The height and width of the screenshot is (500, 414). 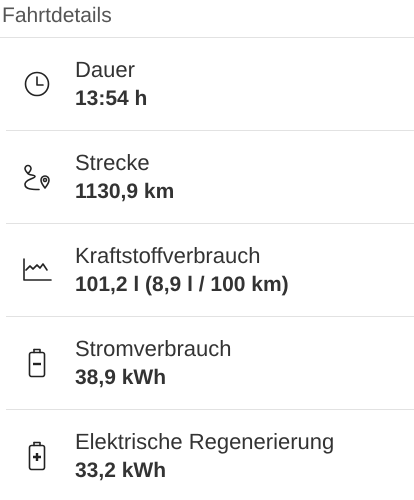 What do you see at coordinates (121, 378) in the screenshot?
I see `detail-value: 38,9 kWh` at bounding box center [121, 378].